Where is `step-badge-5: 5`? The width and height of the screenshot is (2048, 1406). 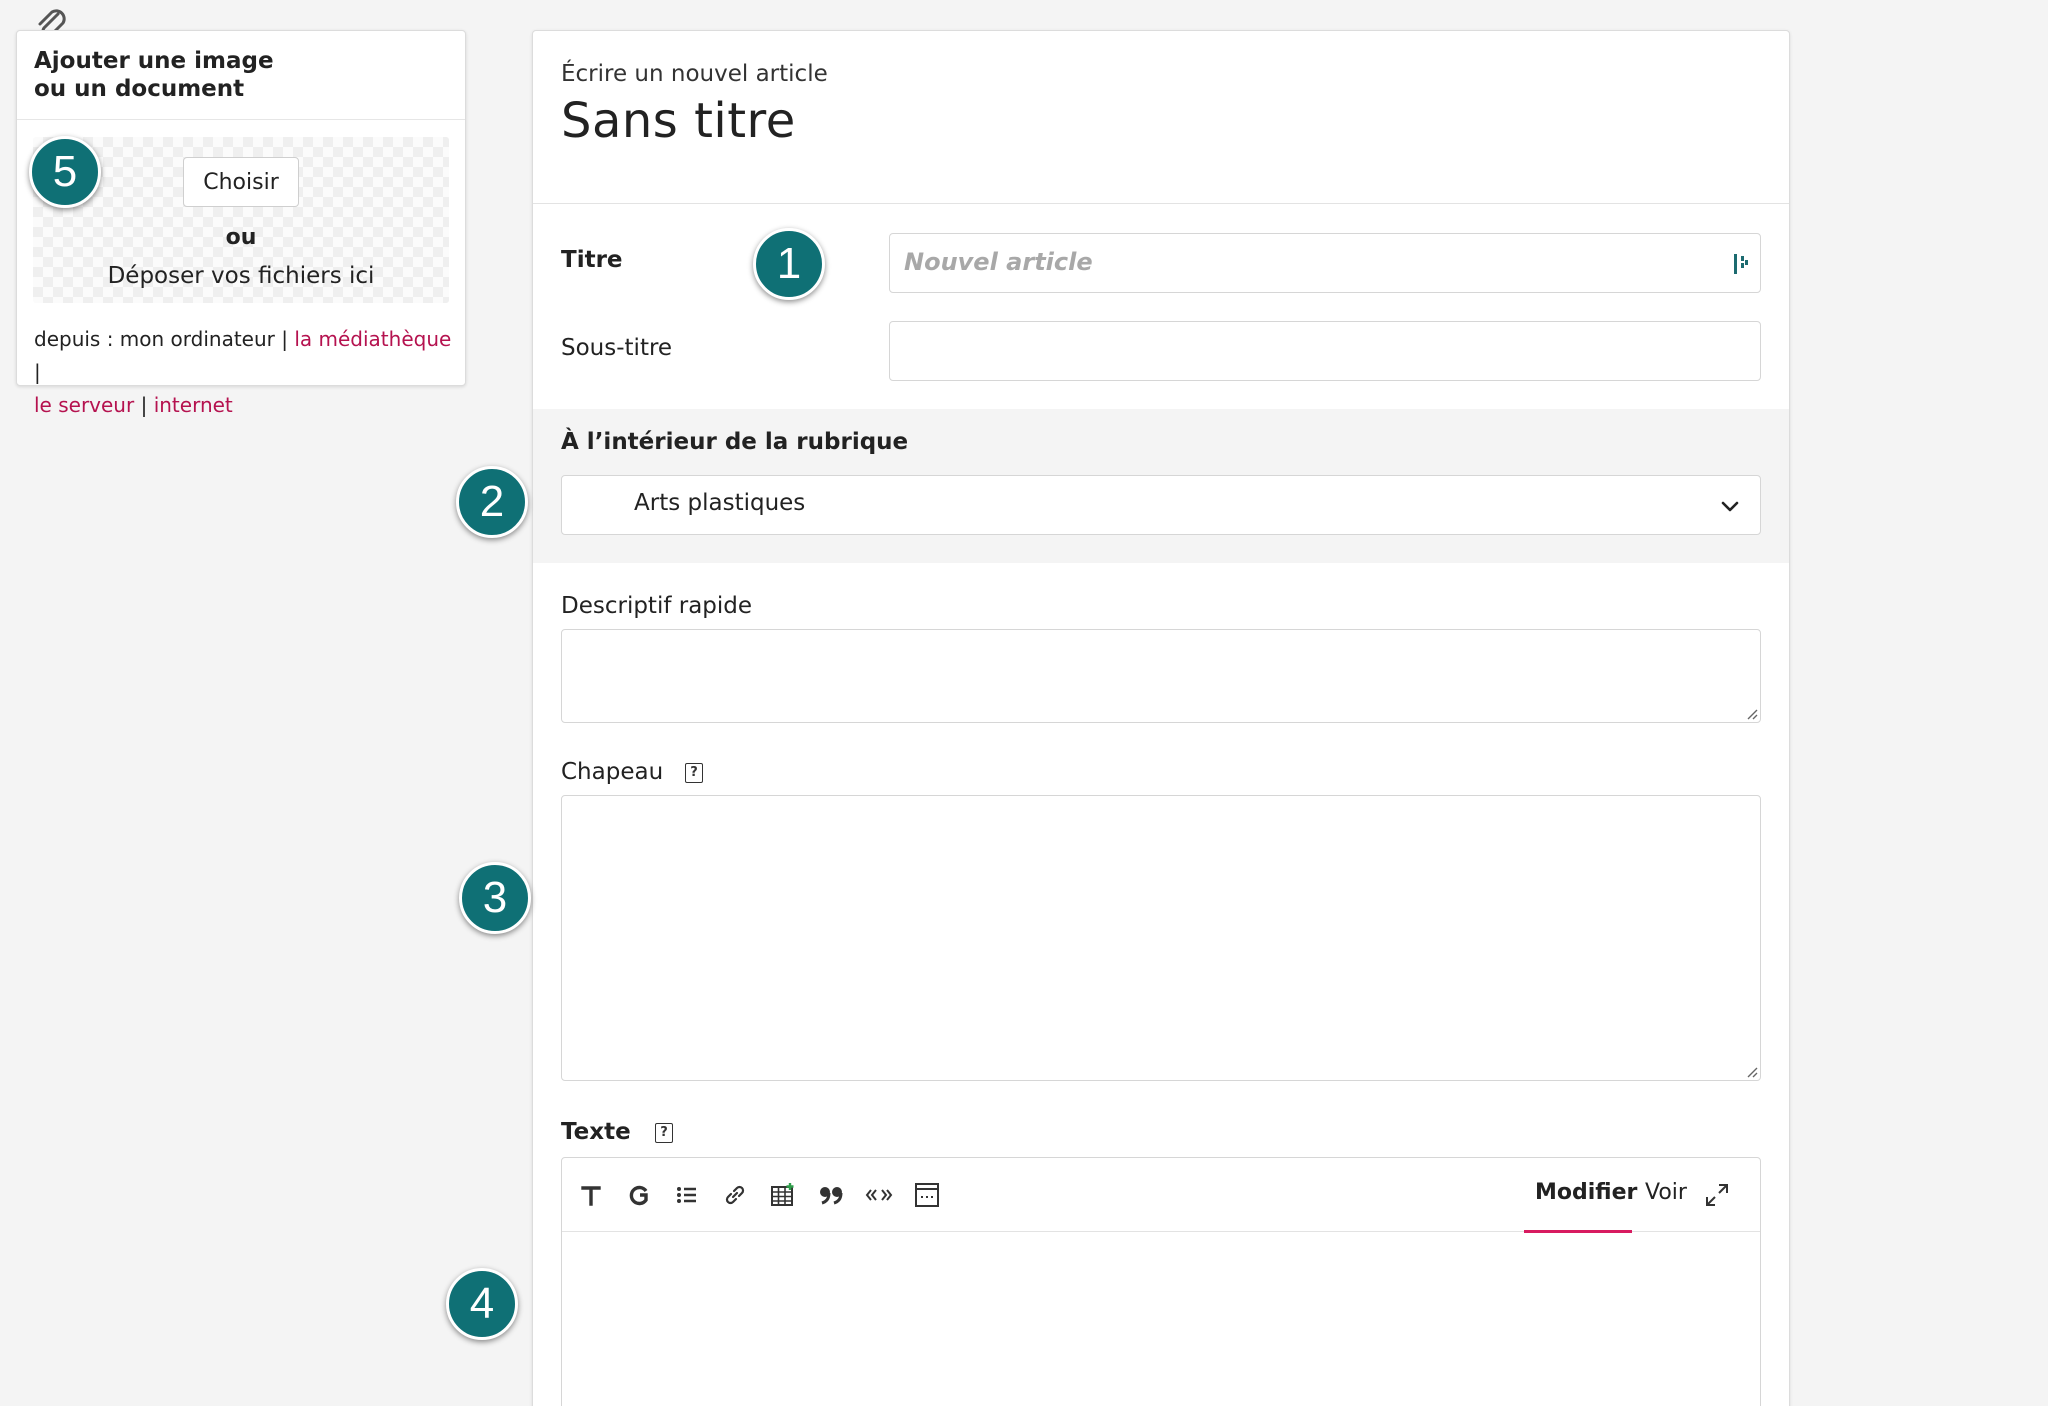
step-badge-5: 5 is located at coordinates (65, 172).